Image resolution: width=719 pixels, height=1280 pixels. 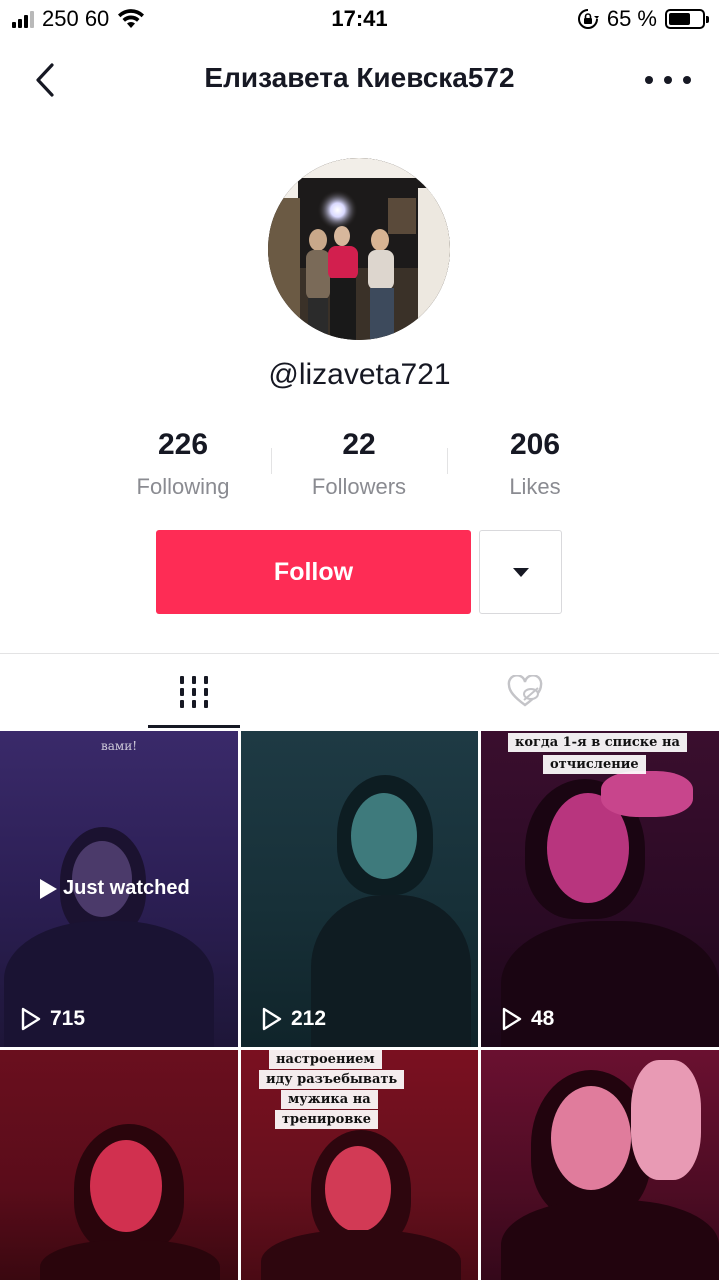 What do you see at coordinates (359, 464) in the screenshot?
I see `stat-followers: 22 Followers` at bounding box center [359, 464].